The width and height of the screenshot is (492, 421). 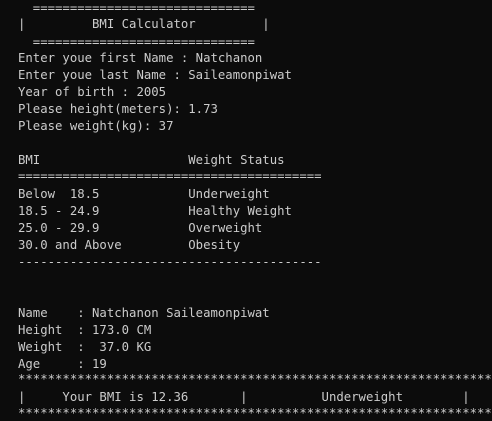 I want to click on result-summary: | Your BMI is 12.36 | Underweight |, so click(x=244, y=397).